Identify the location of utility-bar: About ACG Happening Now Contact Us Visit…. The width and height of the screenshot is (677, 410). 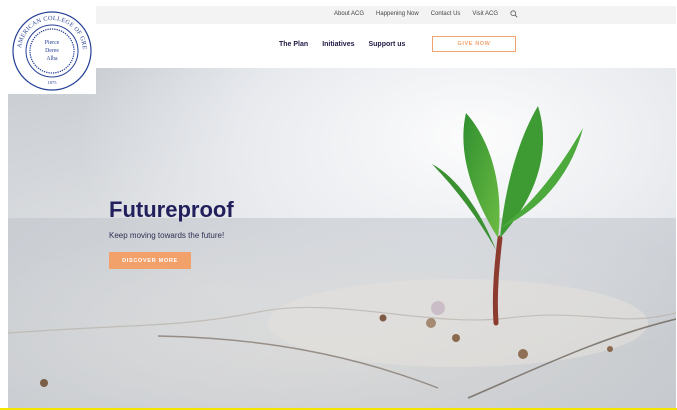
(386, 15).